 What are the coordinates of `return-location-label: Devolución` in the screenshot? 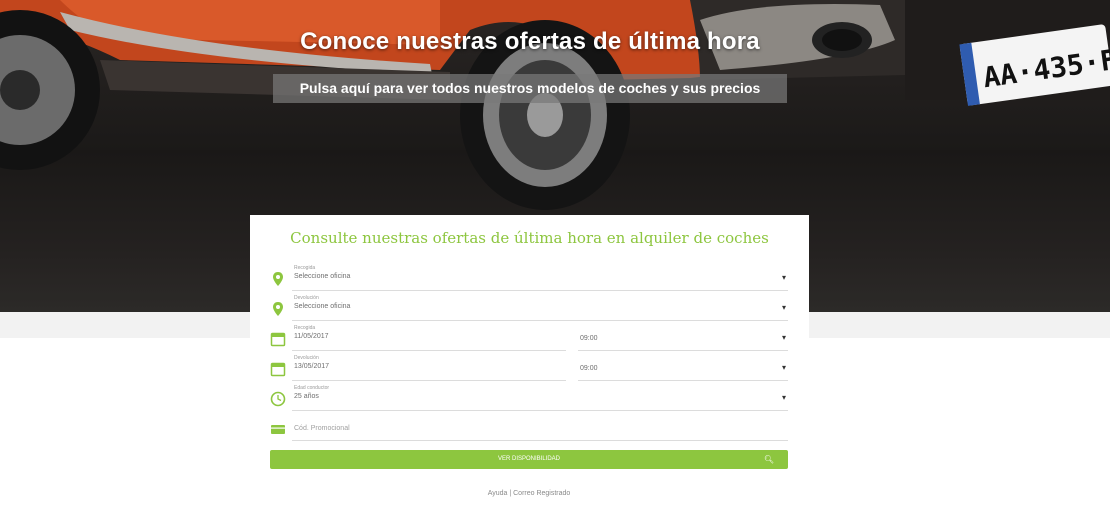 It's located at (306, 298).